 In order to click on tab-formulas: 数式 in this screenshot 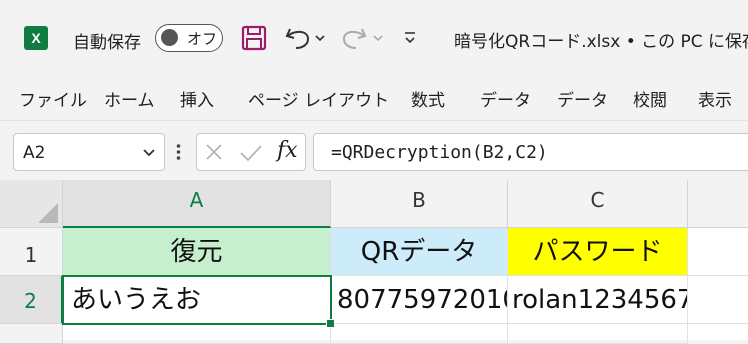, I will do `click(428, 98)`.